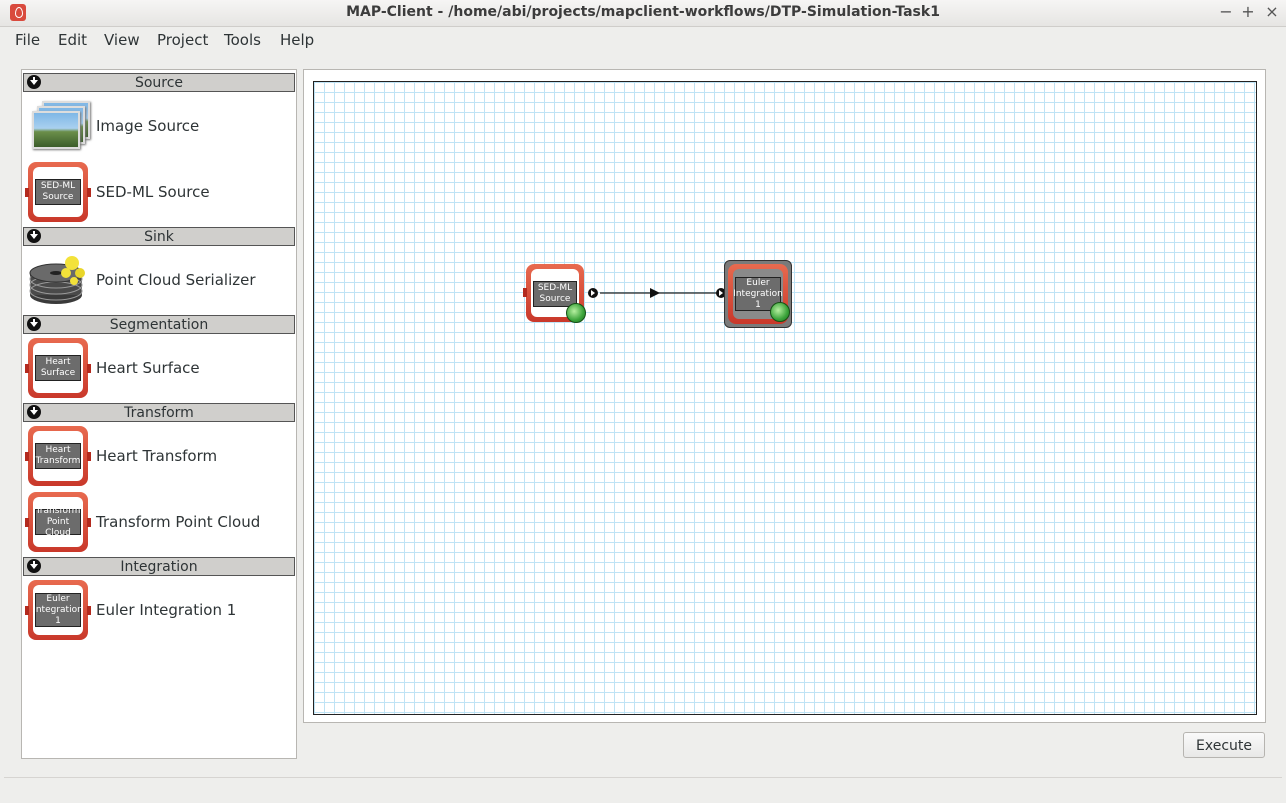 Image resolution: width=1286 pixels, height=803 pixels. I want to click on heart-transform-icon: Heart Transform, so click(58, 456).